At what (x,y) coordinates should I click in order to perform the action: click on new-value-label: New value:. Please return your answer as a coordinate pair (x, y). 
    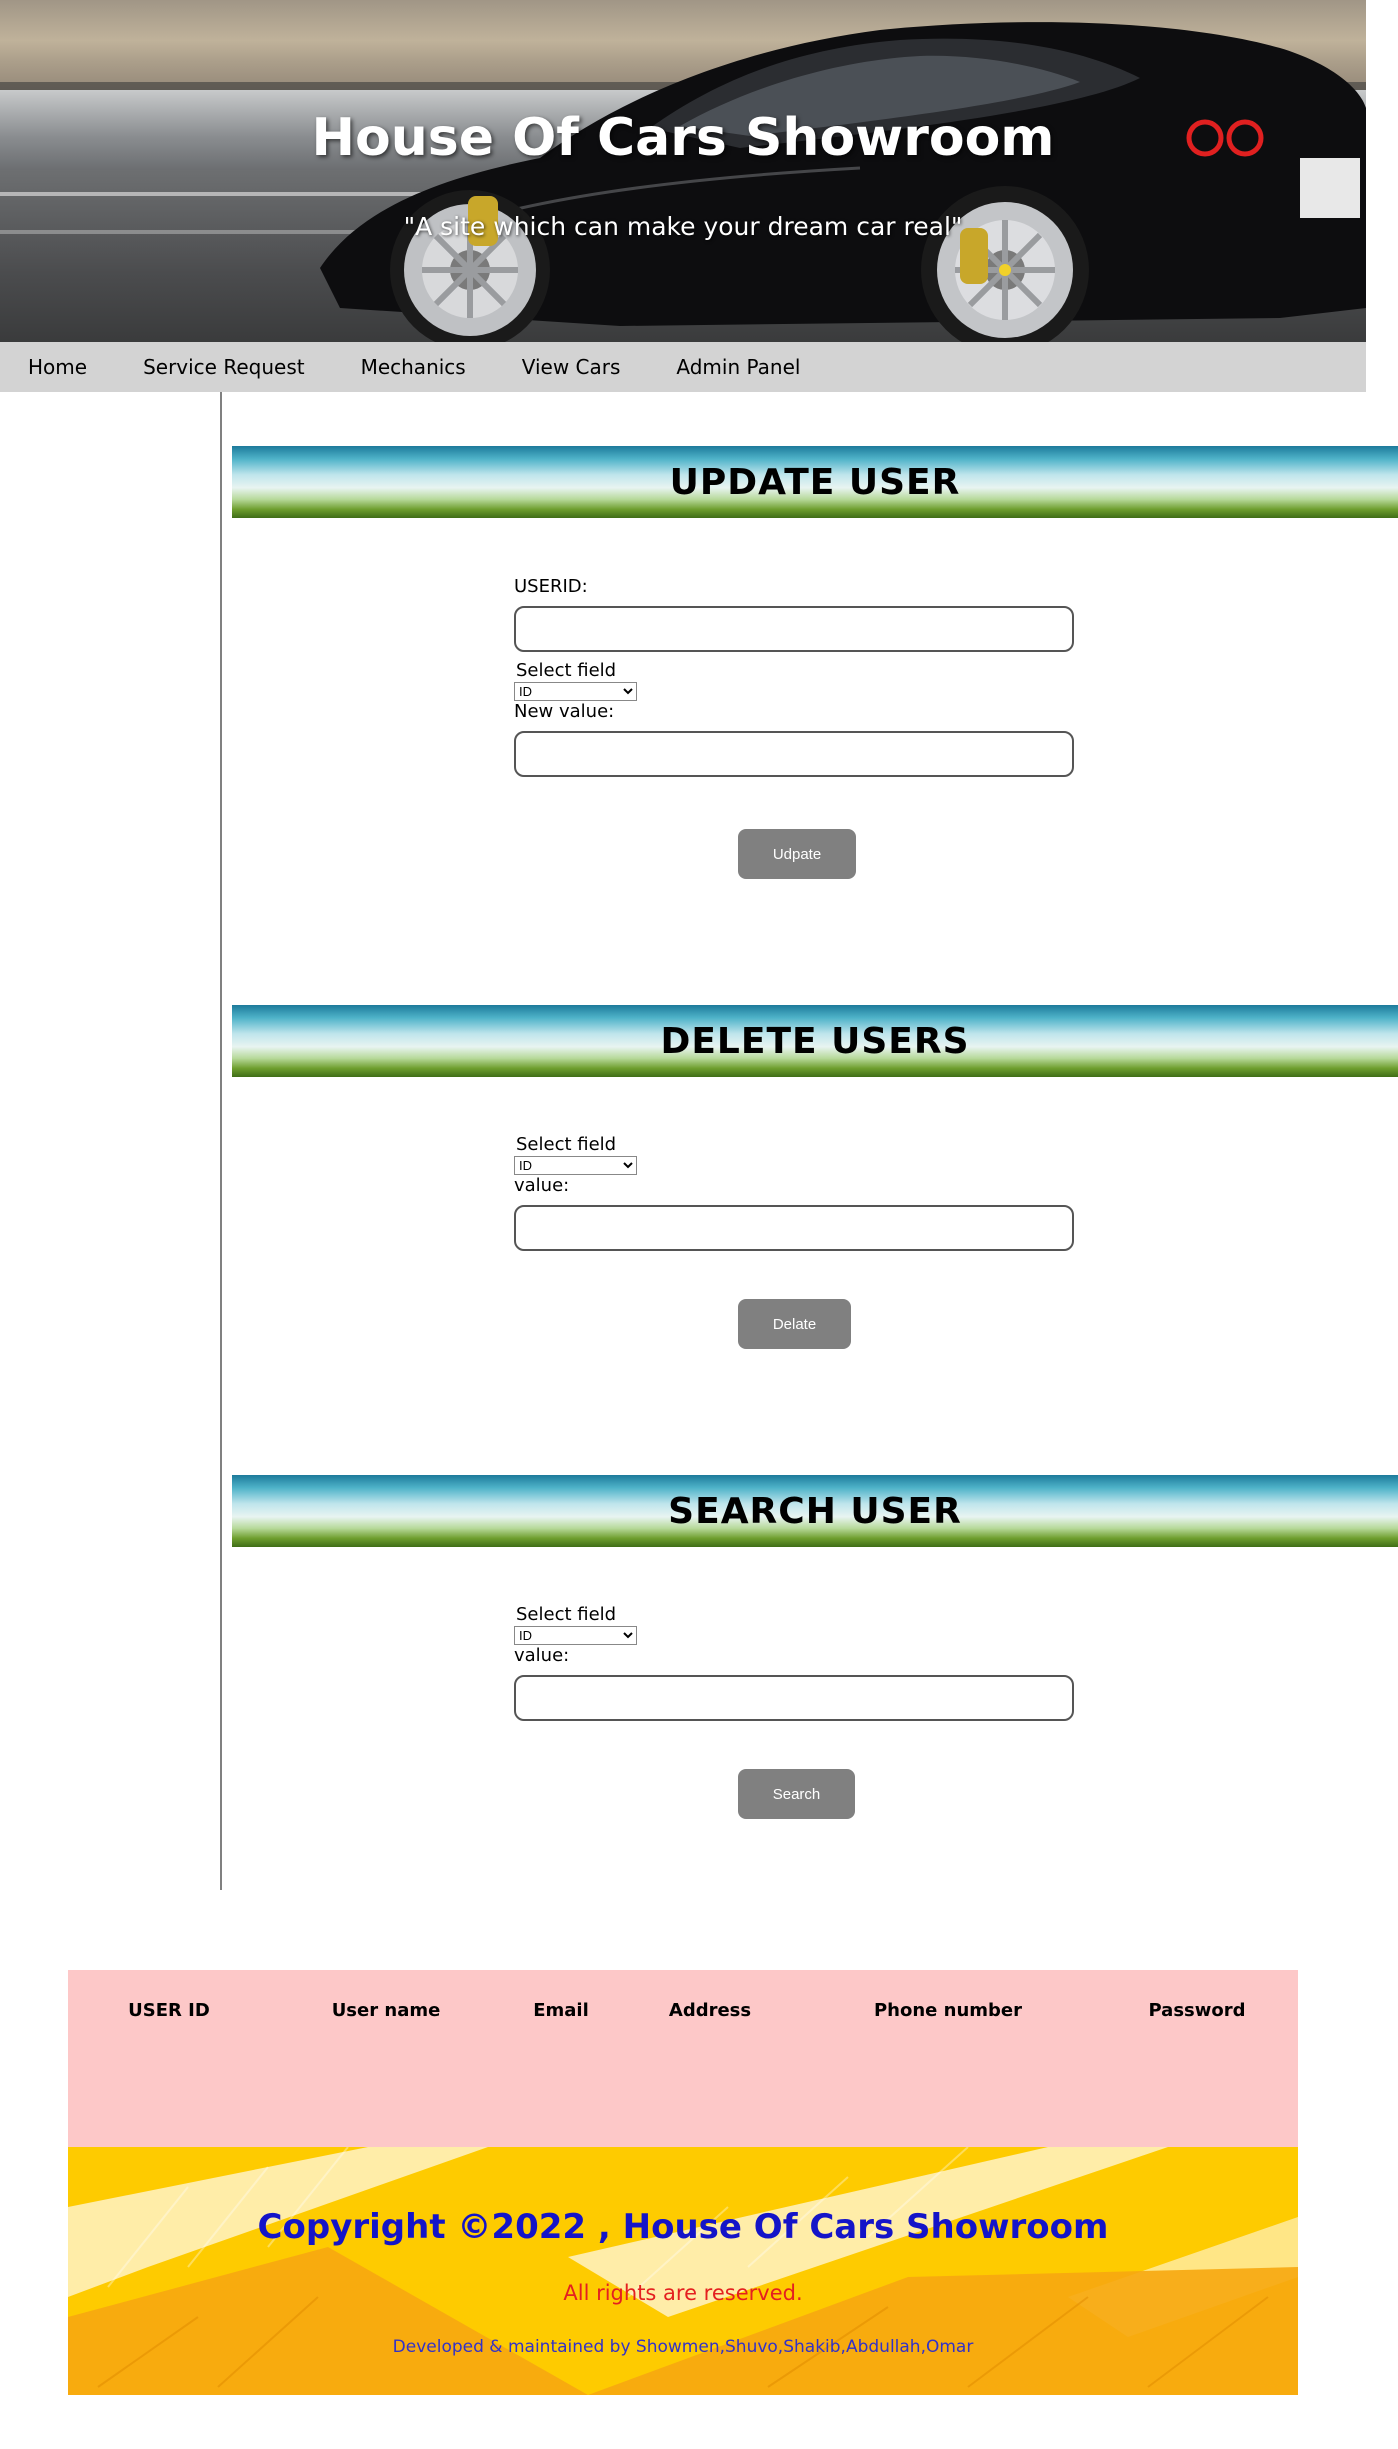
    Looking at the image, I should click on (564, 711).